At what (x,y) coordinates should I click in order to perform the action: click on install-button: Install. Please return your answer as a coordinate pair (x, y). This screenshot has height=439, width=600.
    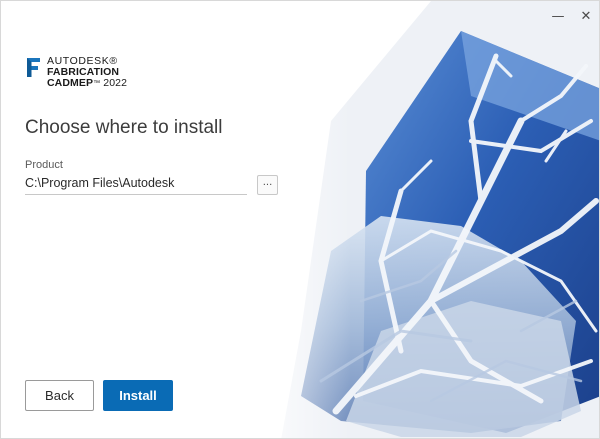
    Looking at the image, I should click on (138, 395).